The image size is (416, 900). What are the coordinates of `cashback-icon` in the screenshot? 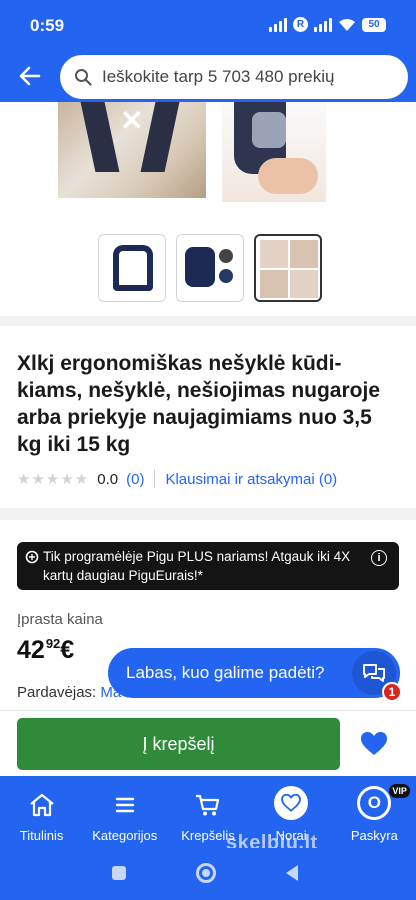 It's located at (32, 557).